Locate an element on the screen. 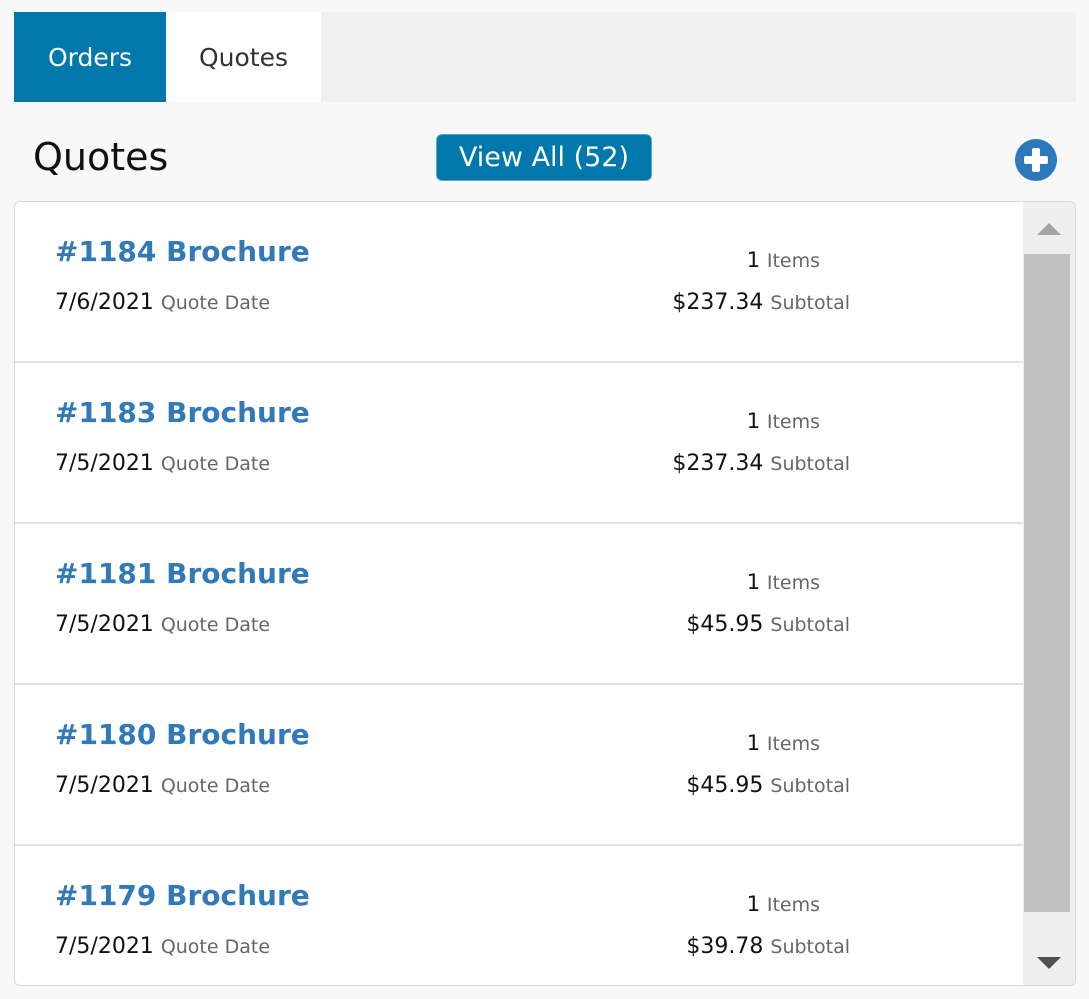 The width and height of the screenshot is (1089, 999). quote-title-link: #1184 Brochure is located at coordinates (182, 251).